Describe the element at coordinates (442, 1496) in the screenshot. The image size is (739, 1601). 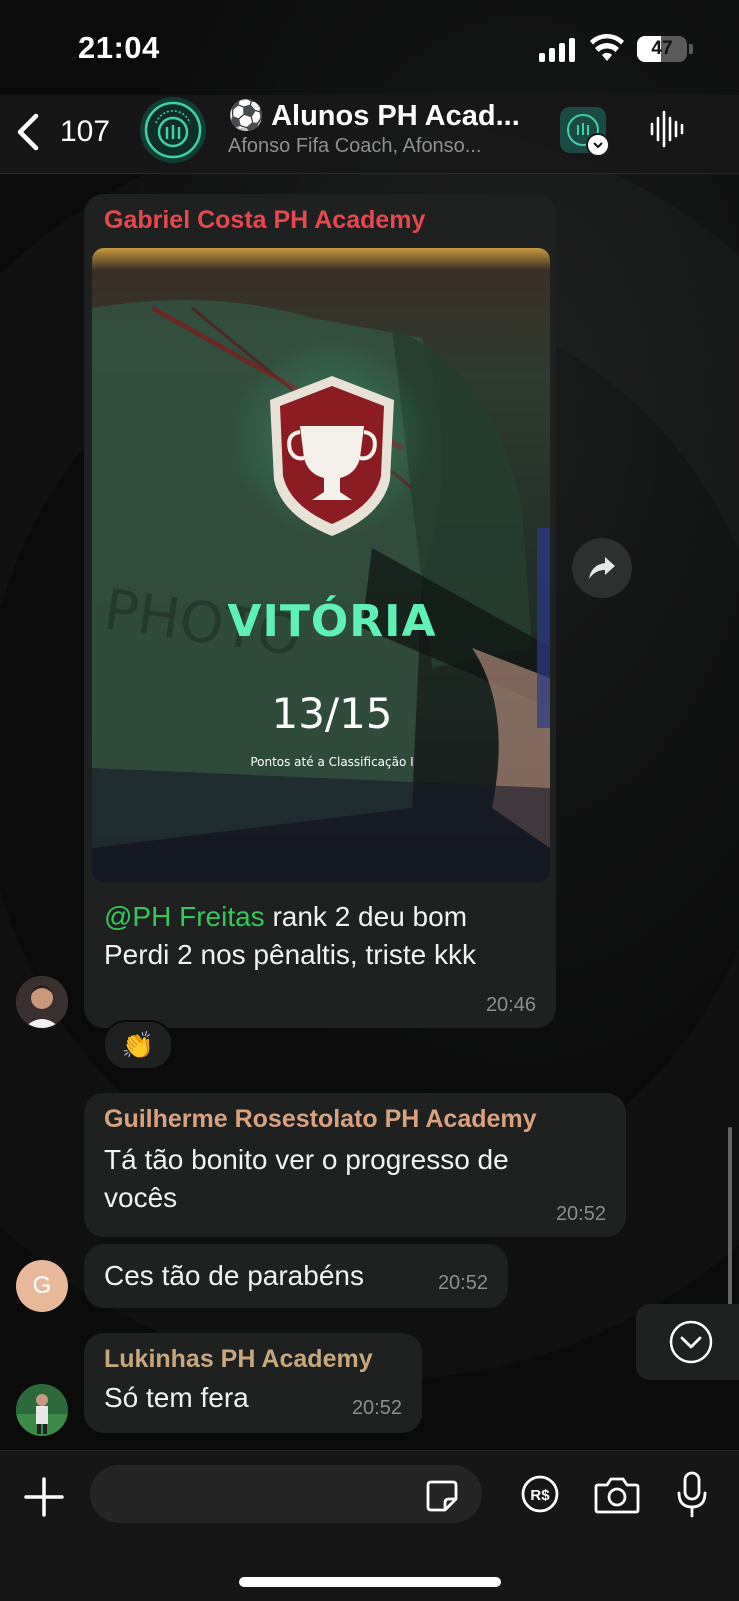
I see `sticker-icon` at that location.